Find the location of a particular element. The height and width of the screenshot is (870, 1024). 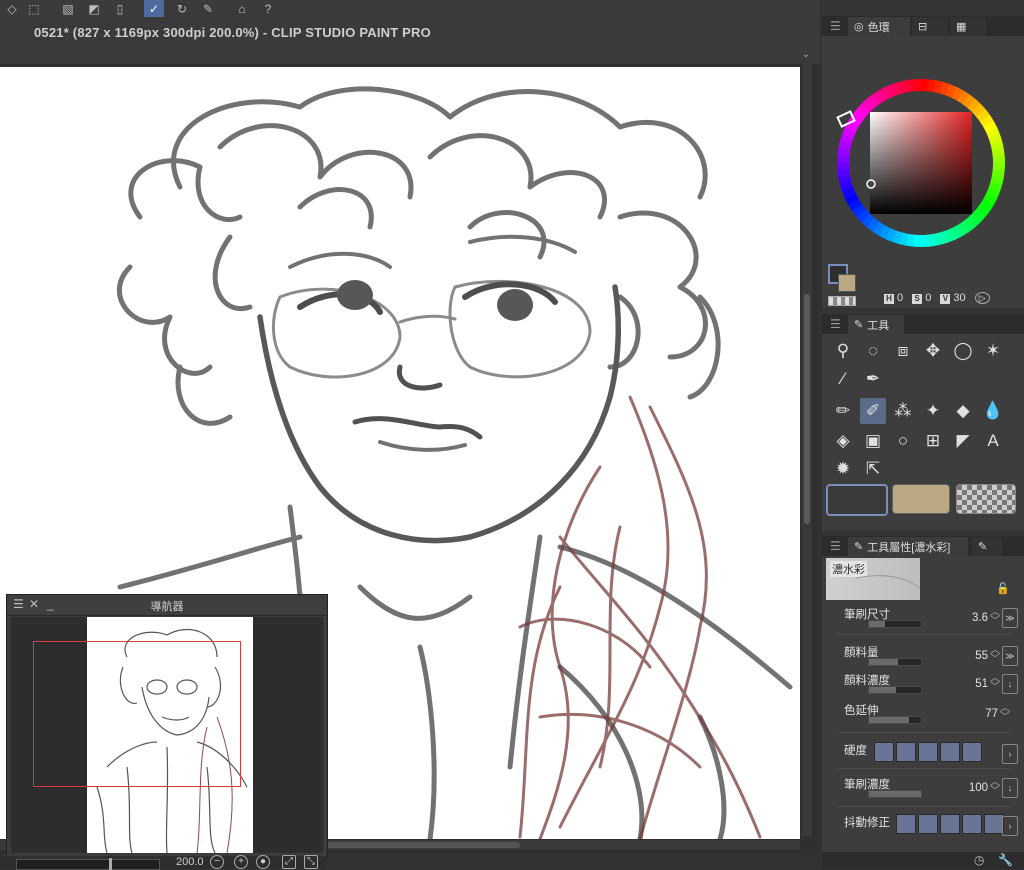

move-tool-icon: ✥ is located at coordinates (933, 351).